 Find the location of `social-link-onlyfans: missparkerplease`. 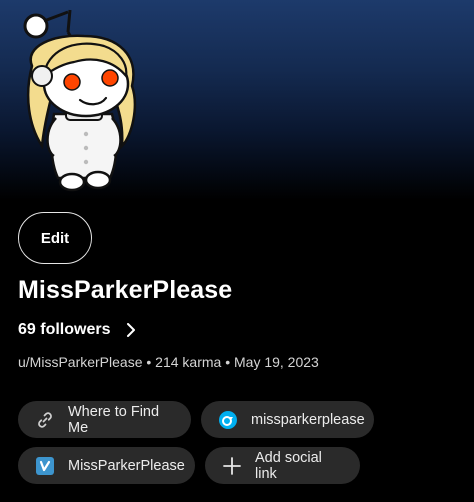

social-link-onlyfans: missparkerplease is located at coordinates (287, 419).